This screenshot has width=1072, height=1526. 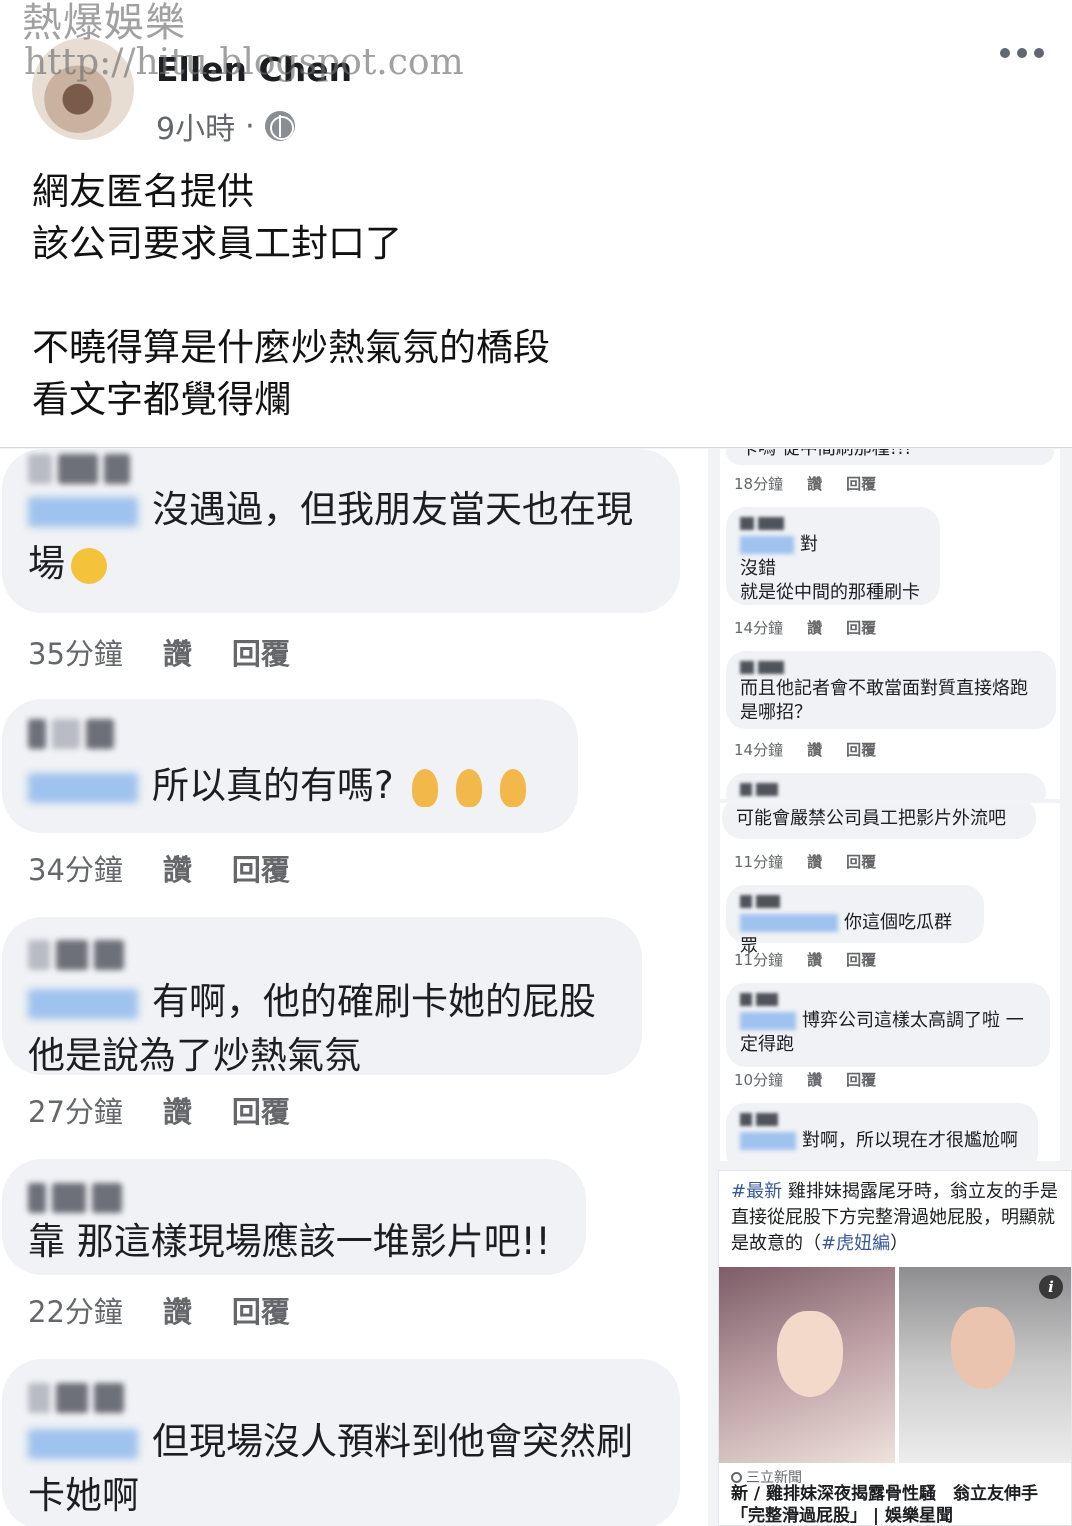 I want to click on comment-bubble-cut, so click(x=886, y=786).